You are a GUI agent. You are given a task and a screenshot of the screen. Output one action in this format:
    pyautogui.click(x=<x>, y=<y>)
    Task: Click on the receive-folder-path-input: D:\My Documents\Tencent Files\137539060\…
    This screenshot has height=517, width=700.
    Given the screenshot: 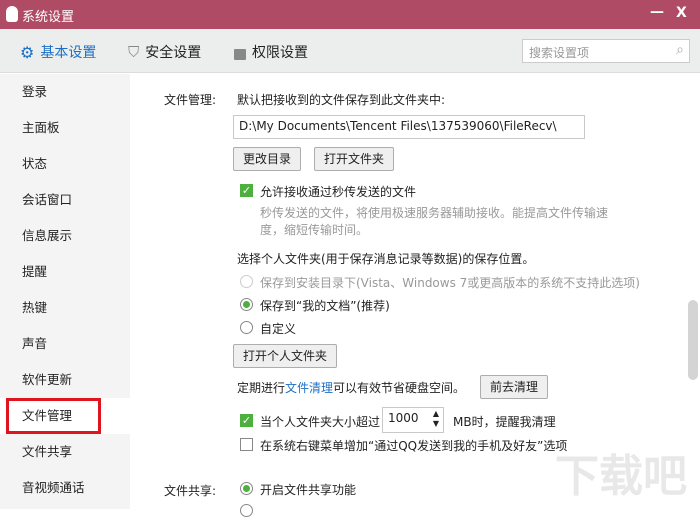 What is the action you would take?
    pyautogui.click(x=409, y=127)
    